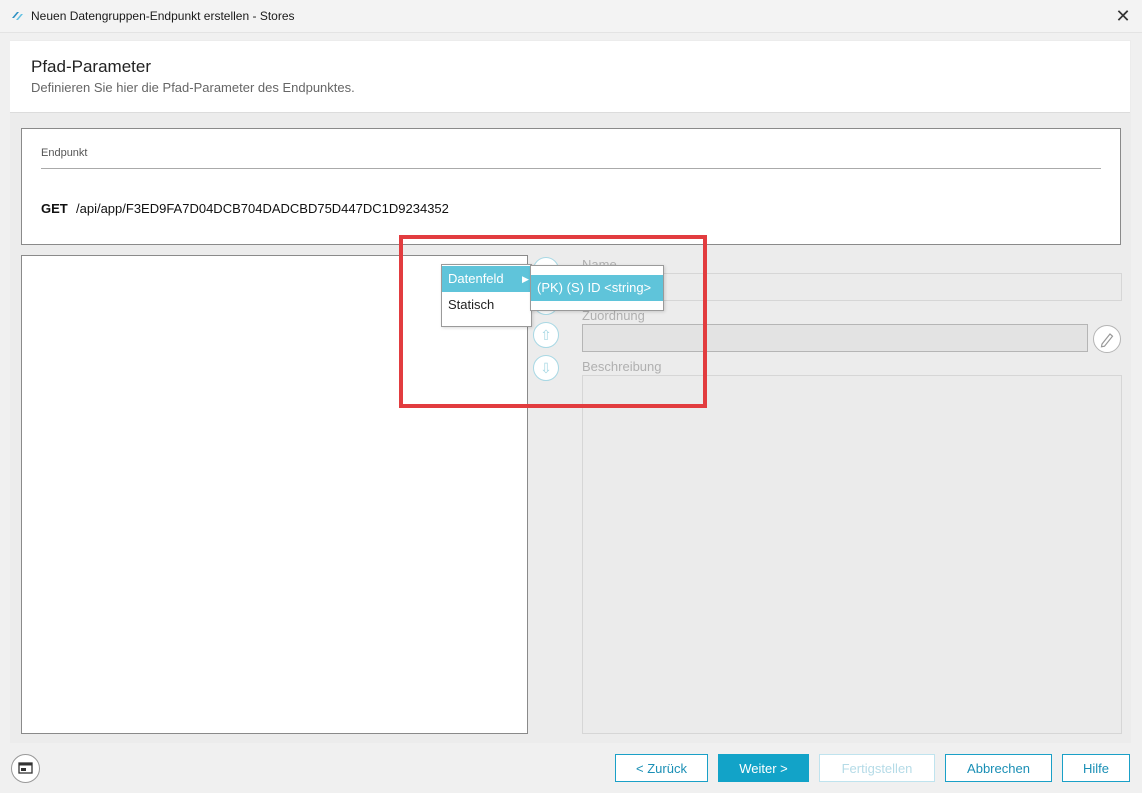 The image size is (1142, 793). Describe the element at coordinates (763, 768) in the screenshot. I see `next-button: Weiter >` at that location.